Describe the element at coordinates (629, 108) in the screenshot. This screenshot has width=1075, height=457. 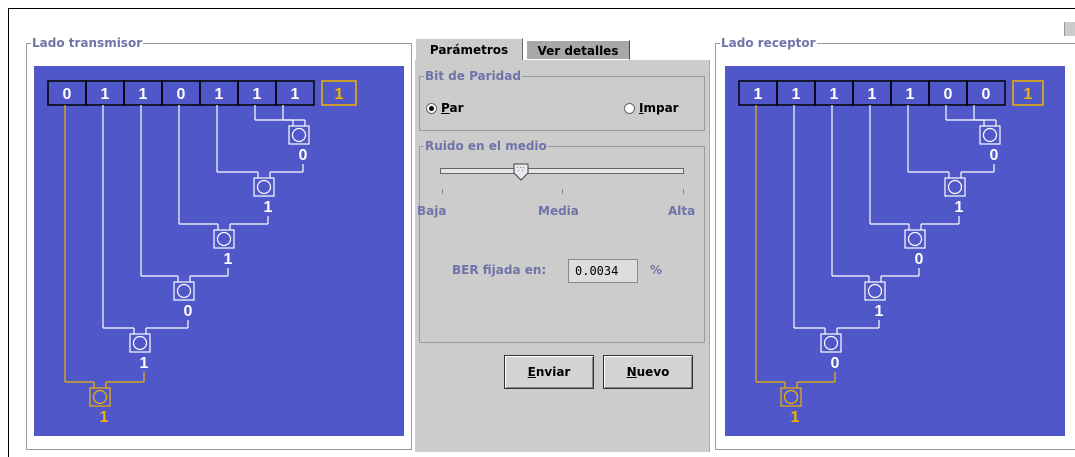
I see `radio-impar-indicator` at that location.